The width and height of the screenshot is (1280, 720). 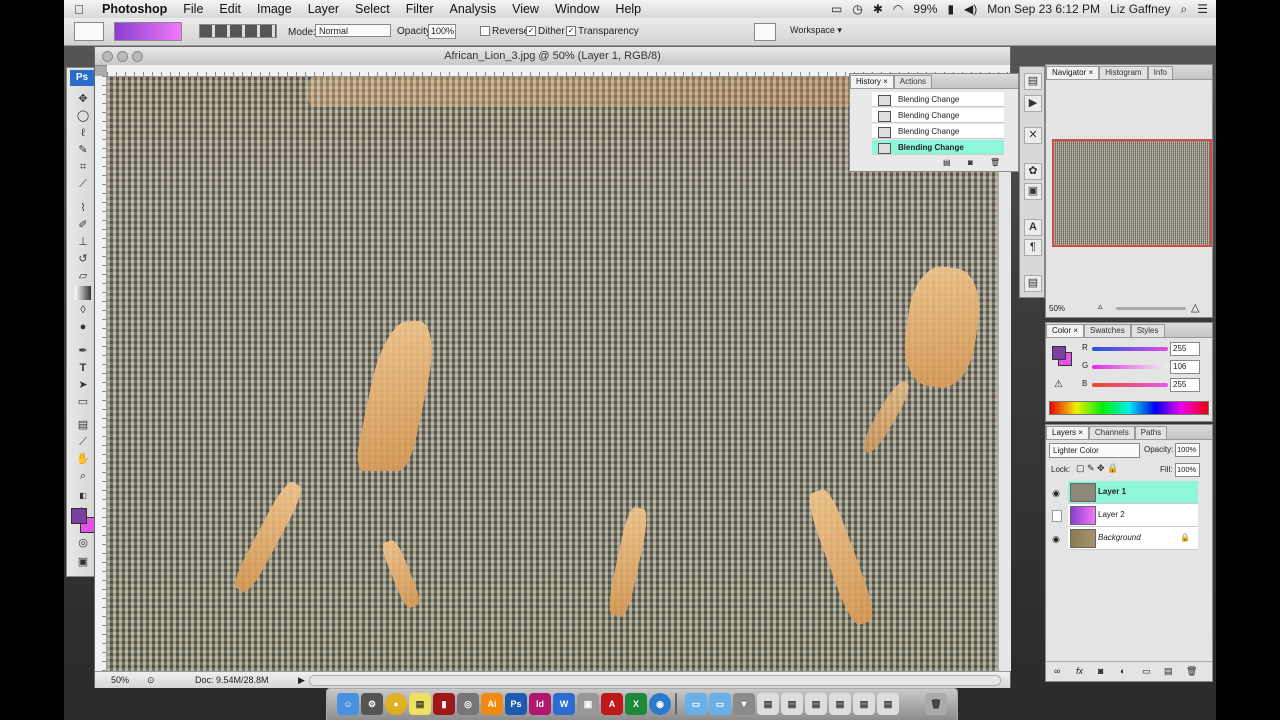 I want to click on r-slider, so click(x=1130, y=349).